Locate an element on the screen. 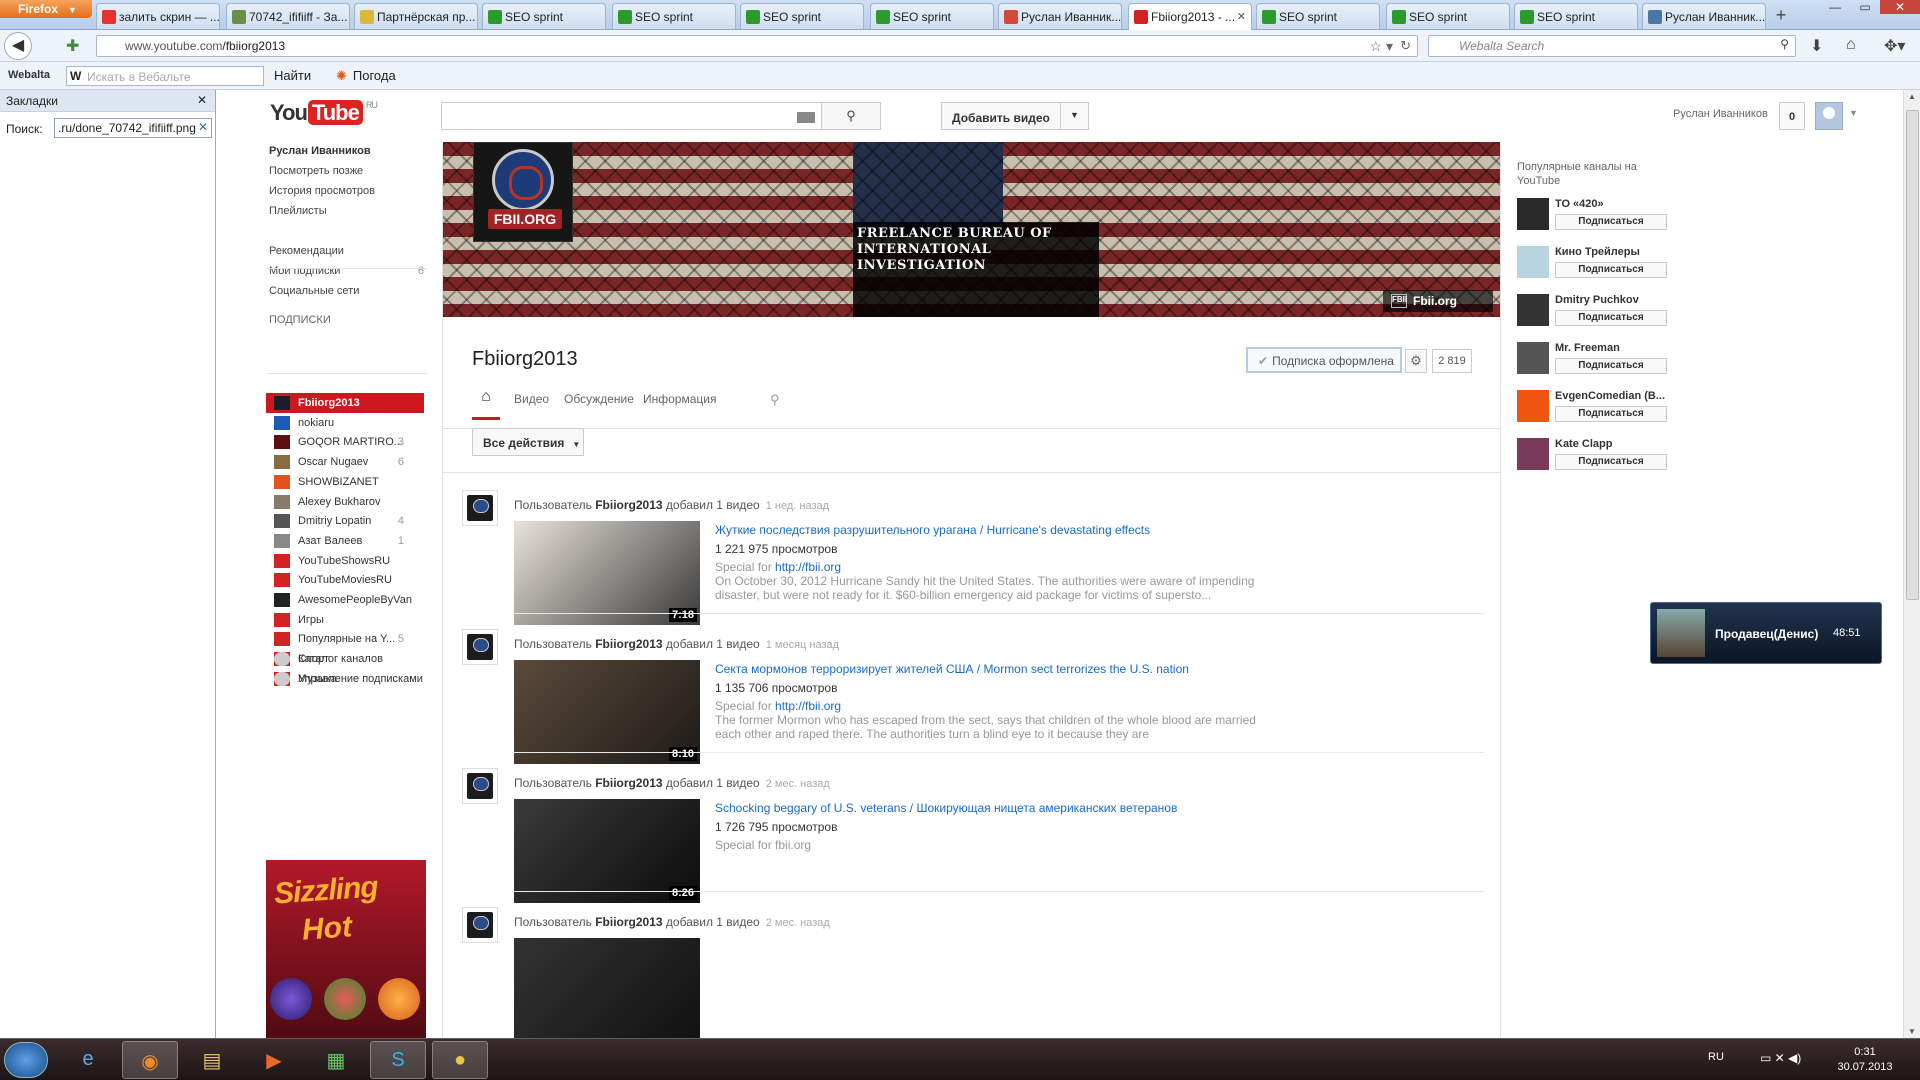 The width and height of the screenshot is (1920, 1080). guide-item-channel-catalog: Каталог каналов is located at coordinates (345, 659).